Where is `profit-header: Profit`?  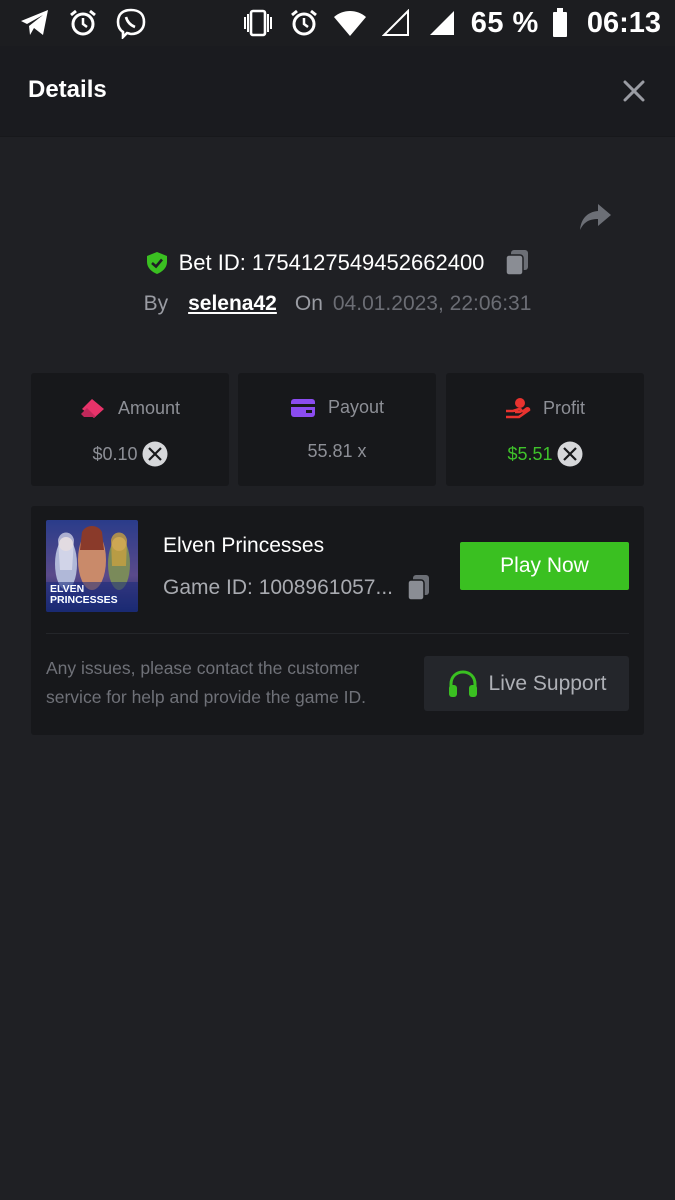
profit-header: Profit is located at coordinates (545, 408).